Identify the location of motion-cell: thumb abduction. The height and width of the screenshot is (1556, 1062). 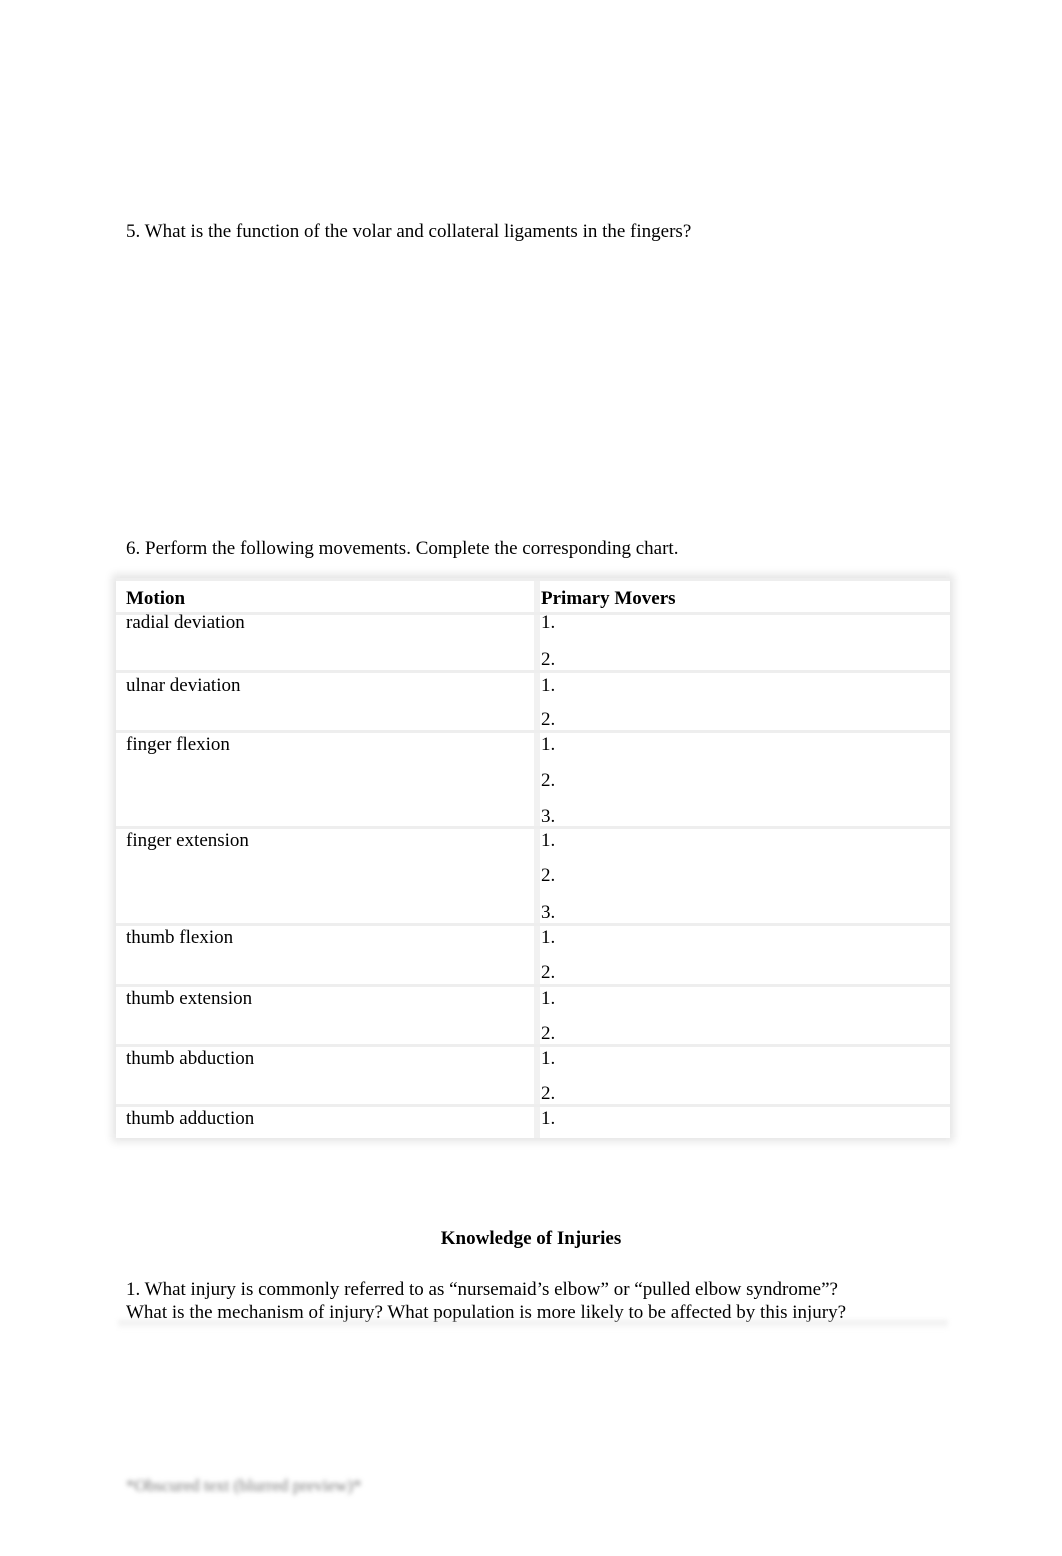
(190, 1058).